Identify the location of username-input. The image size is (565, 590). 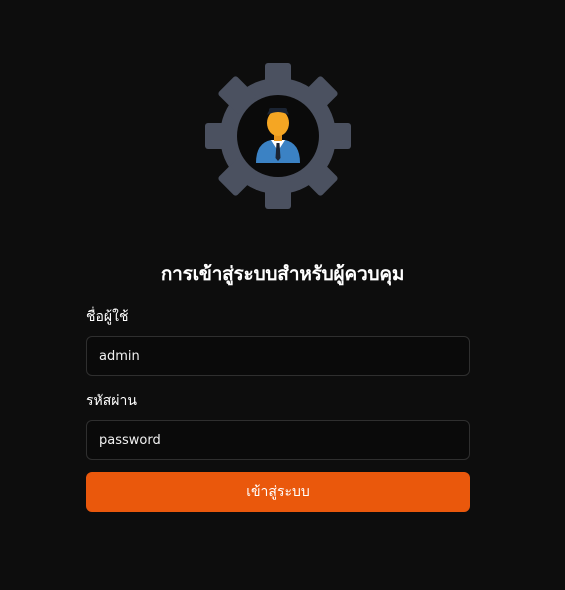
(278, 356).